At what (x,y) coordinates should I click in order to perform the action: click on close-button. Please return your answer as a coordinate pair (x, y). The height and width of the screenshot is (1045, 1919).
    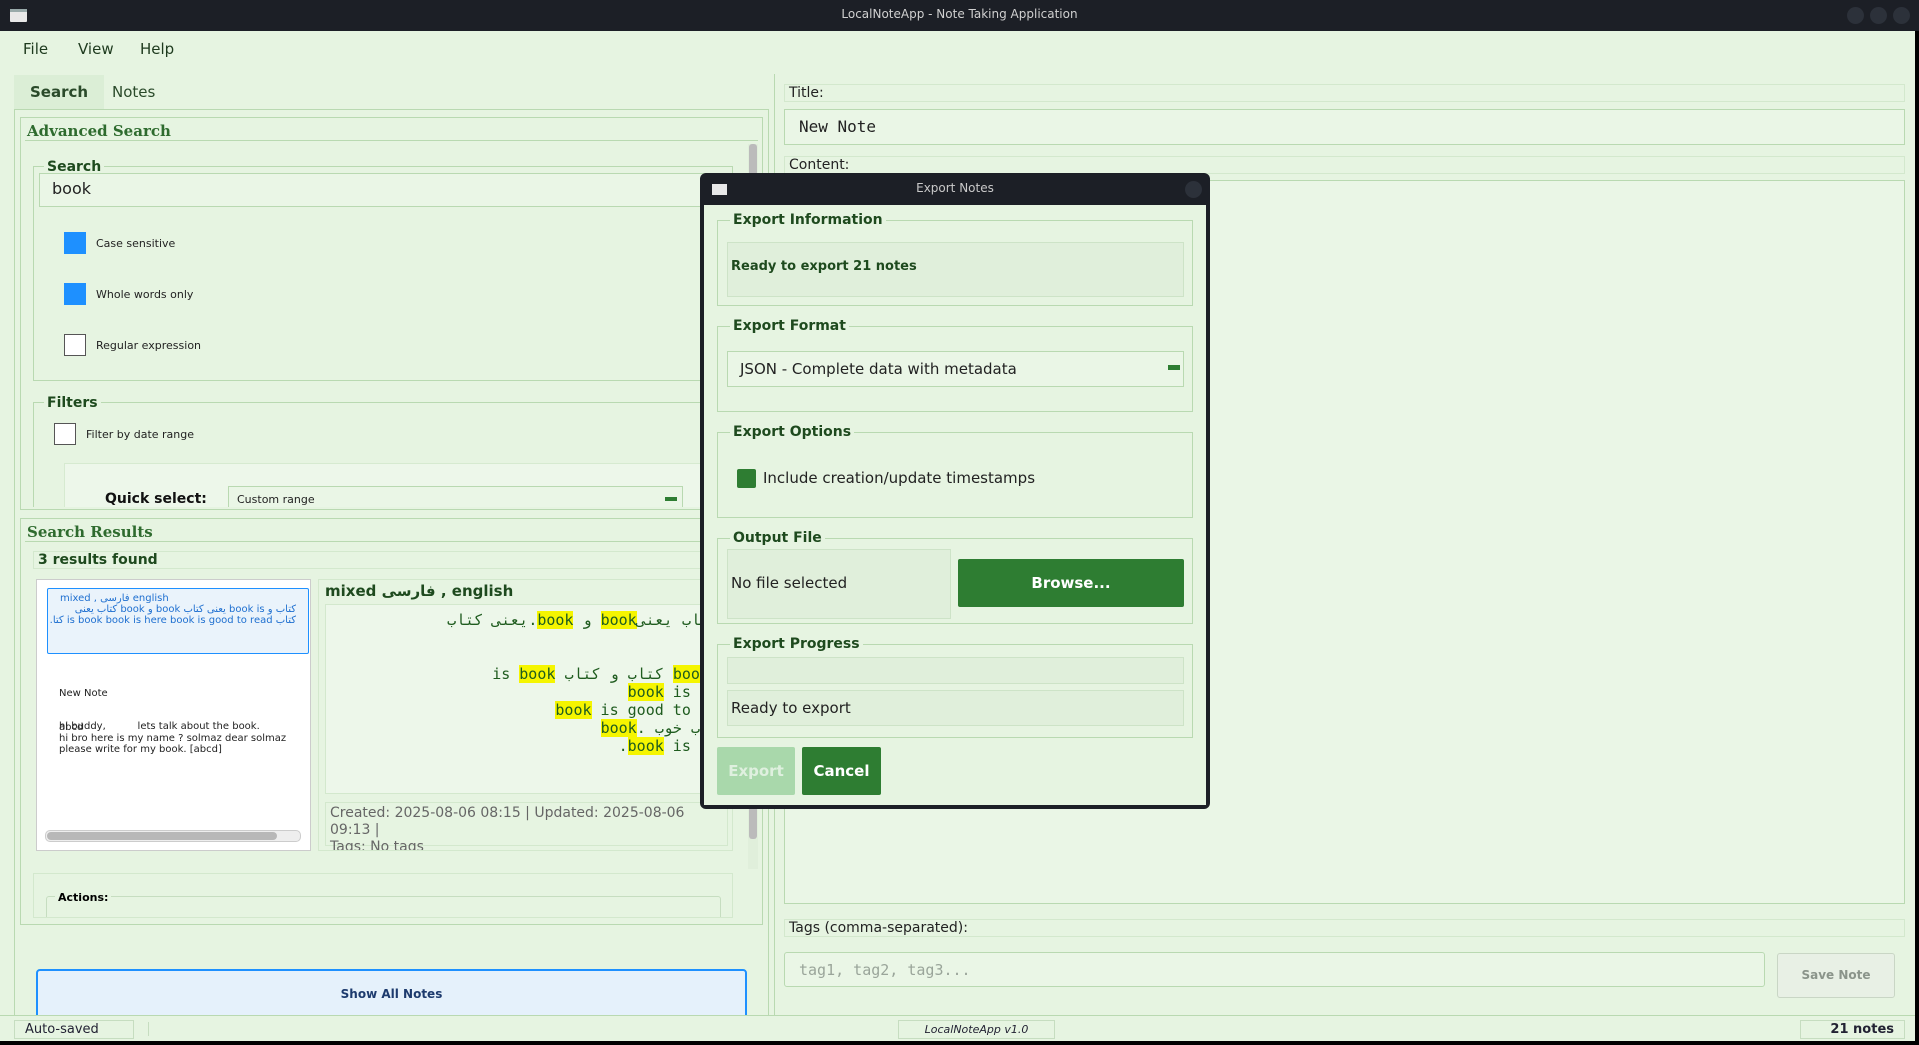
    Looking at the image, I should click on (1901, 15).